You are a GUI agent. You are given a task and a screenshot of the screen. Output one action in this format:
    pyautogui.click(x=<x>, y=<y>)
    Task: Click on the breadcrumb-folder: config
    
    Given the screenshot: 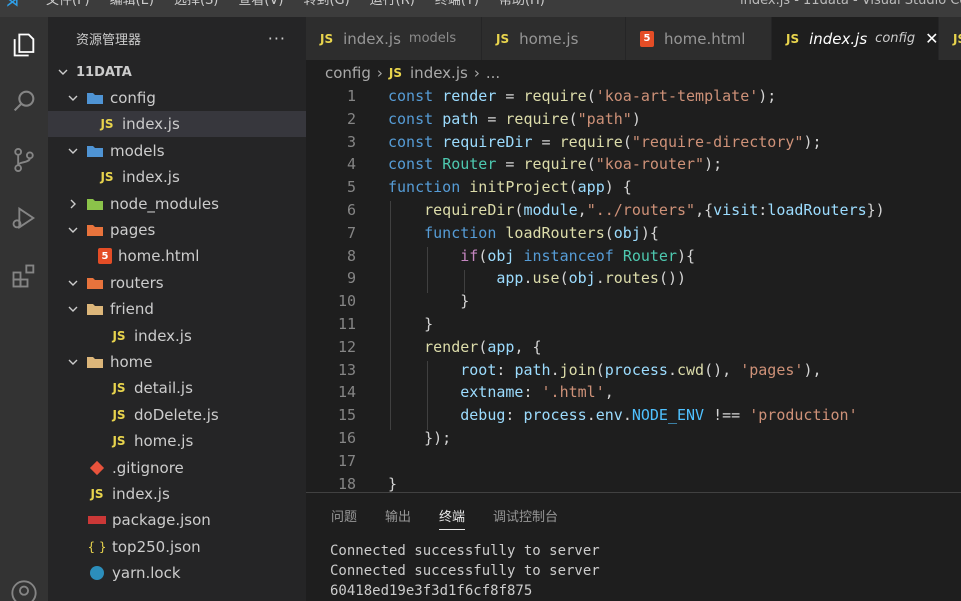 What is the action you would take?
    pyautogui.click(x=348, y=73)
    